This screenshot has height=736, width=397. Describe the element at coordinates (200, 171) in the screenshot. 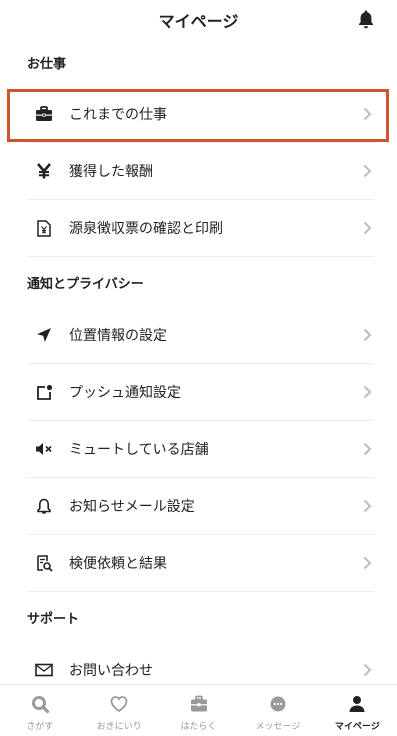

I see `menu-item-earned-rewards: 獲得した報酬` at that location.